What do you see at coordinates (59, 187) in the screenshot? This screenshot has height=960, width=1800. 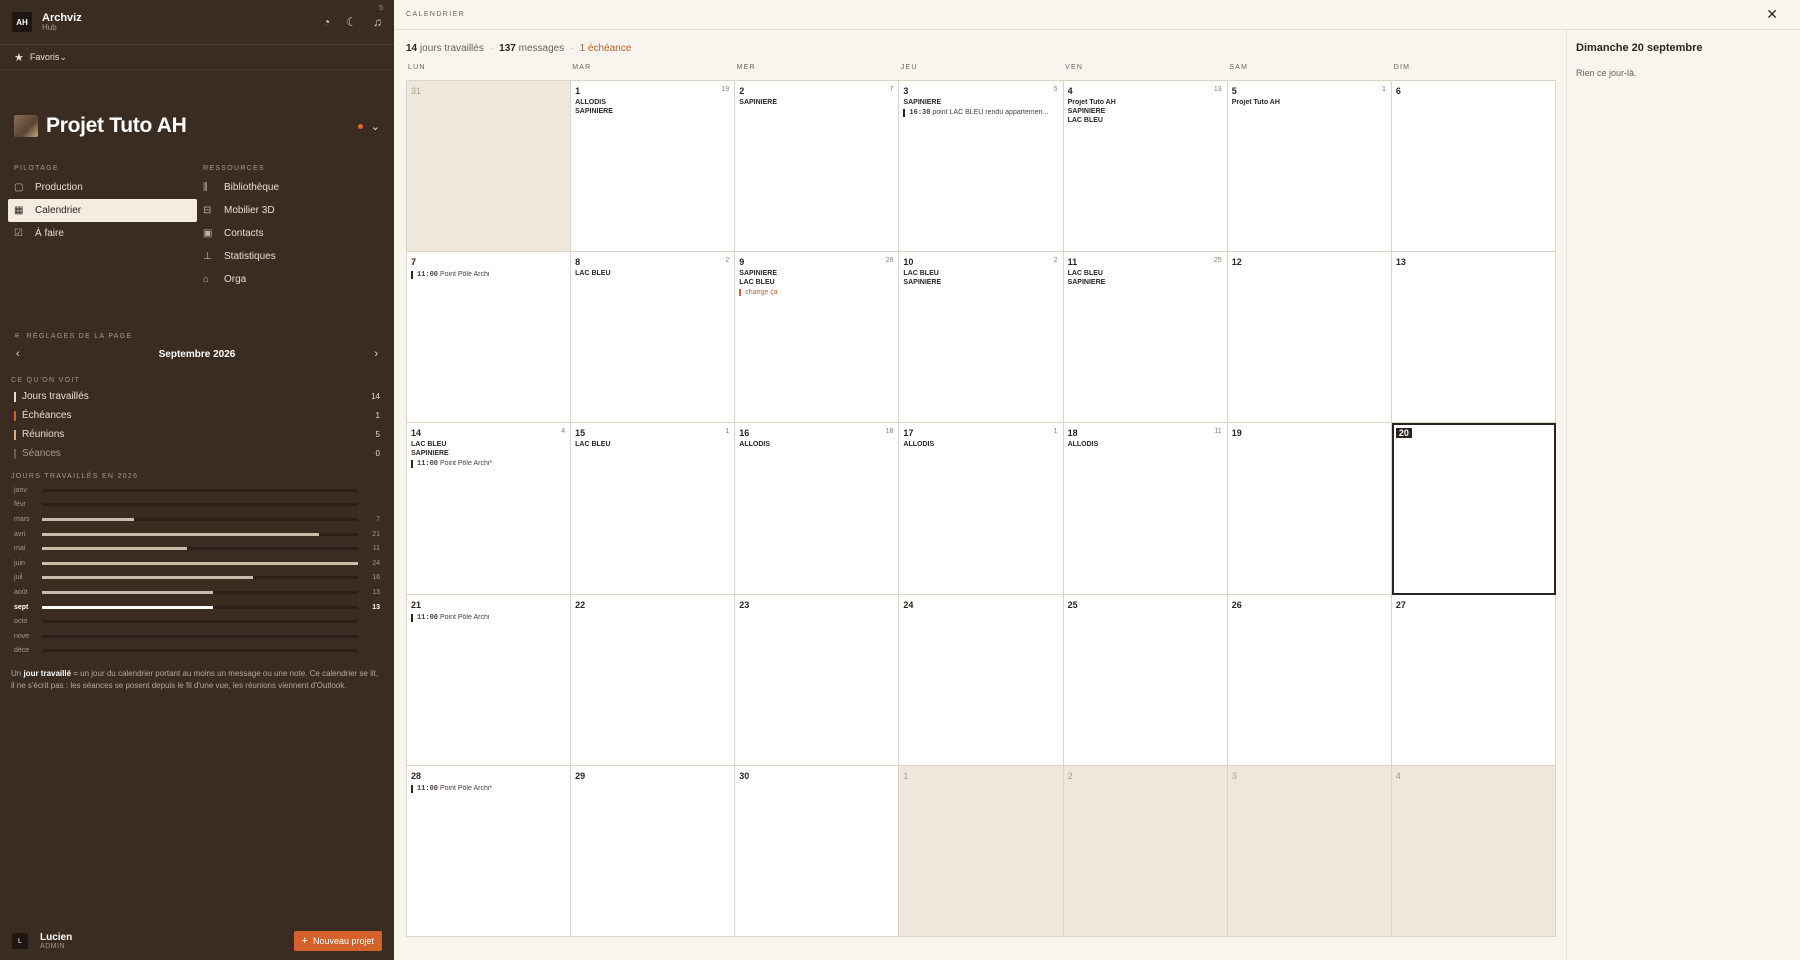 I see `nav-item-label: Production` at bounding box center [59, 187].